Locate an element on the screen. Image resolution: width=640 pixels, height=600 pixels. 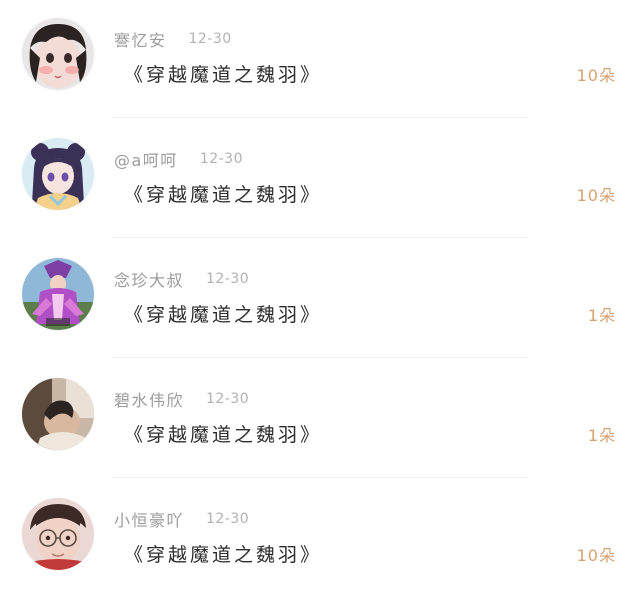
row-meta: @a呵呵 12-30 is located at coordinates (178, 159).